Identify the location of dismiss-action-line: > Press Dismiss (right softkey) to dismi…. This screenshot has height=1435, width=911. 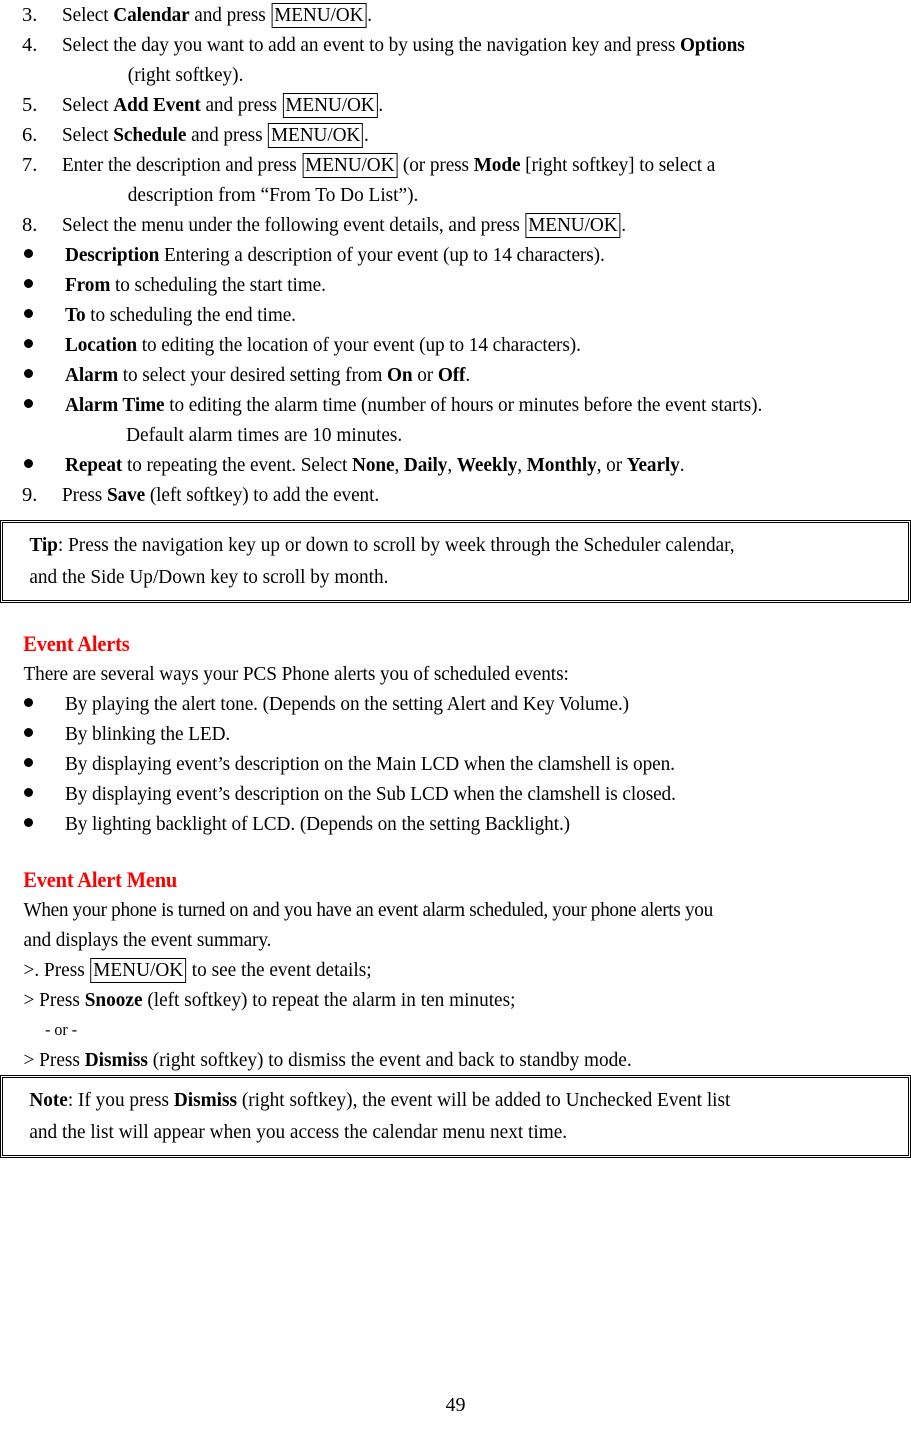
(428, 1060).